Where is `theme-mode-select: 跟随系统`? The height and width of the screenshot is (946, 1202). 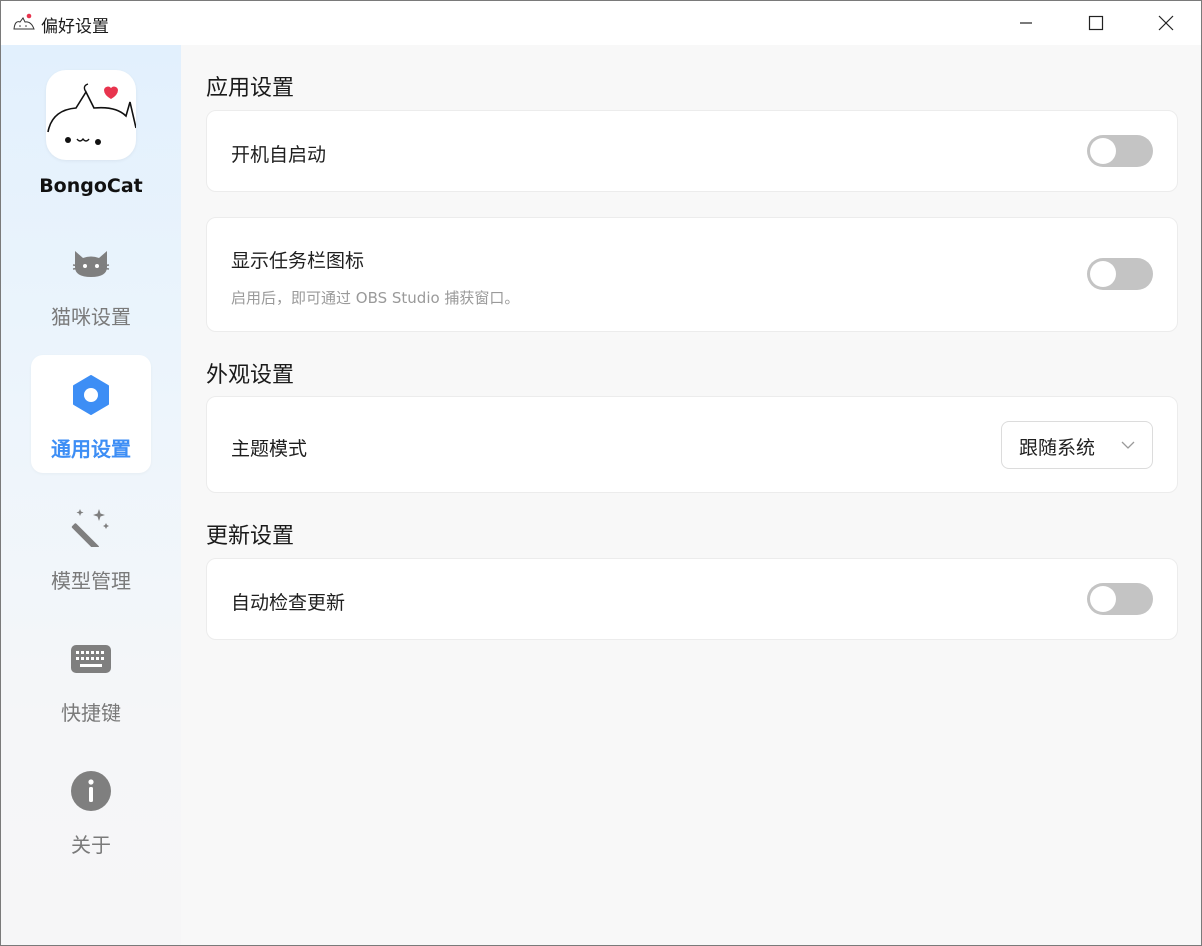 theme-mode-select: 跟随系统 is located at coordinates (1077, 445).